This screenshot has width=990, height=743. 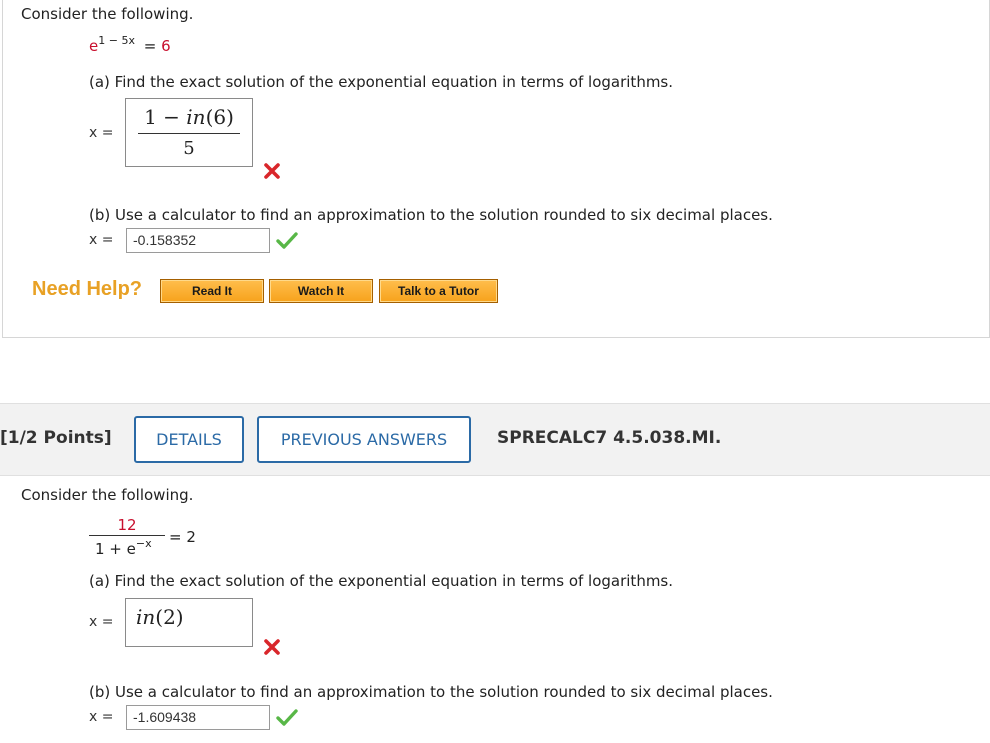 What do you see at coordinates (212, 291) in the screenshot?
I see `read-it-button: Read It` at bounding box center [212, 291].